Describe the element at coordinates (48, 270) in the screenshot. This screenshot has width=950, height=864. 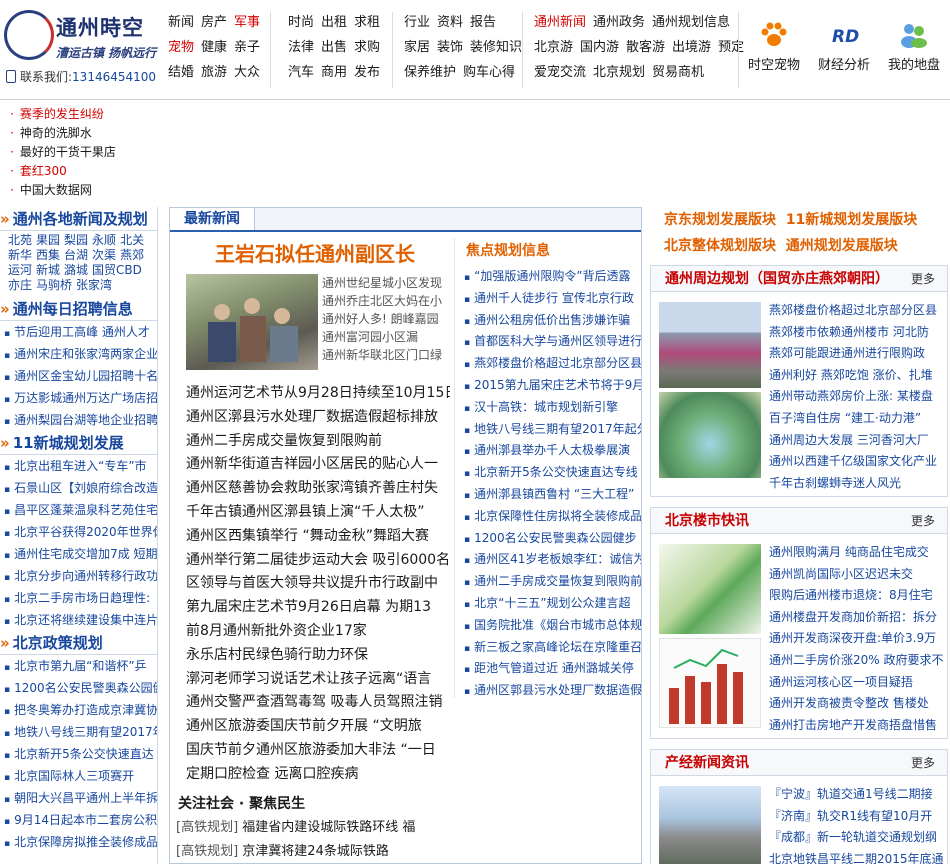
I see `city-link: 新城` at that location.